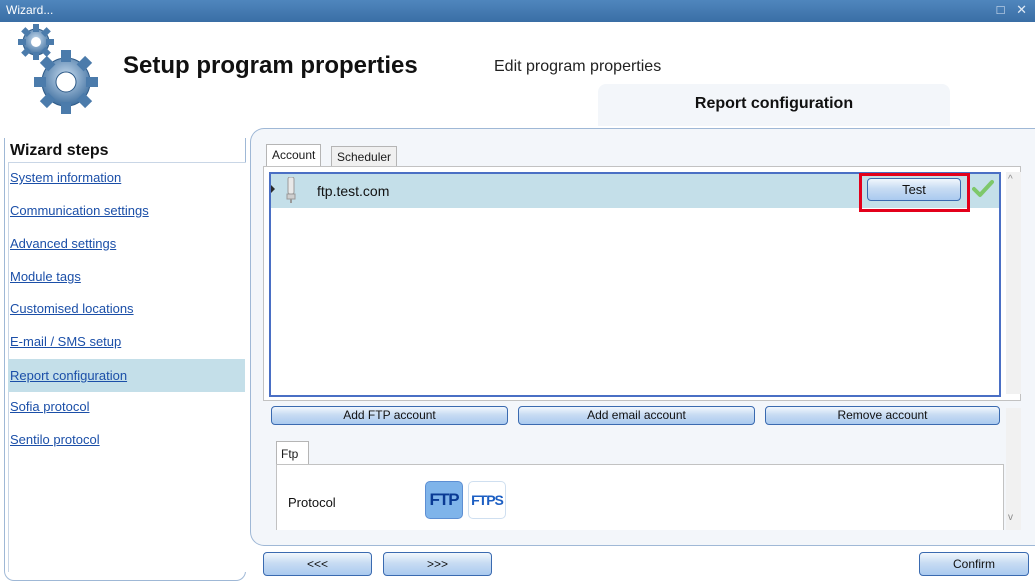 Image resolution: width=1035 pixels, height=585 pixels. Describe the element at coordinates (487, 500) in the screenshot. I see `protocol-ftps-button: FTPS` at that location.